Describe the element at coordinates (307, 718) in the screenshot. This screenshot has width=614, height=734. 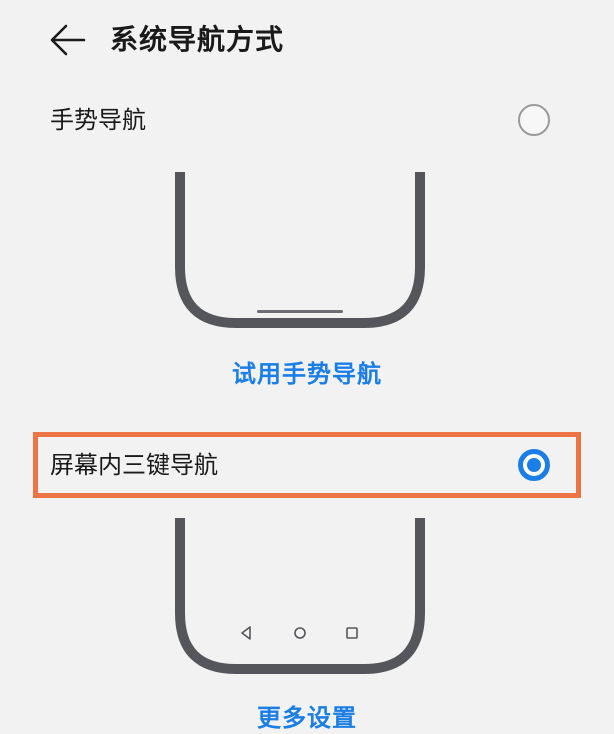
I see `more-settings-link: 更多设置` at that location.